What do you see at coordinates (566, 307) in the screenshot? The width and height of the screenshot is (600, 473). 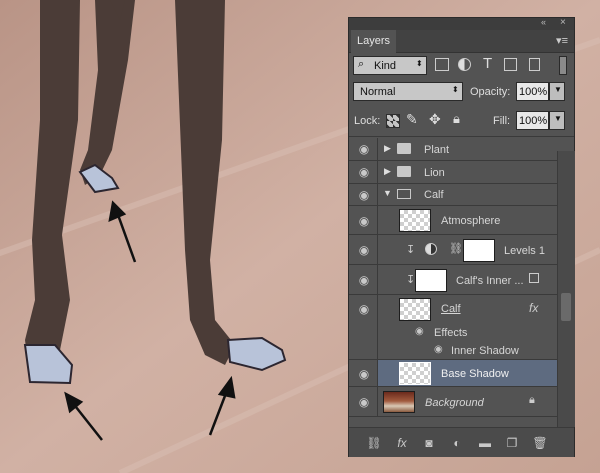 I see `scrollbar-thumb` at bounding box center [566, 307].